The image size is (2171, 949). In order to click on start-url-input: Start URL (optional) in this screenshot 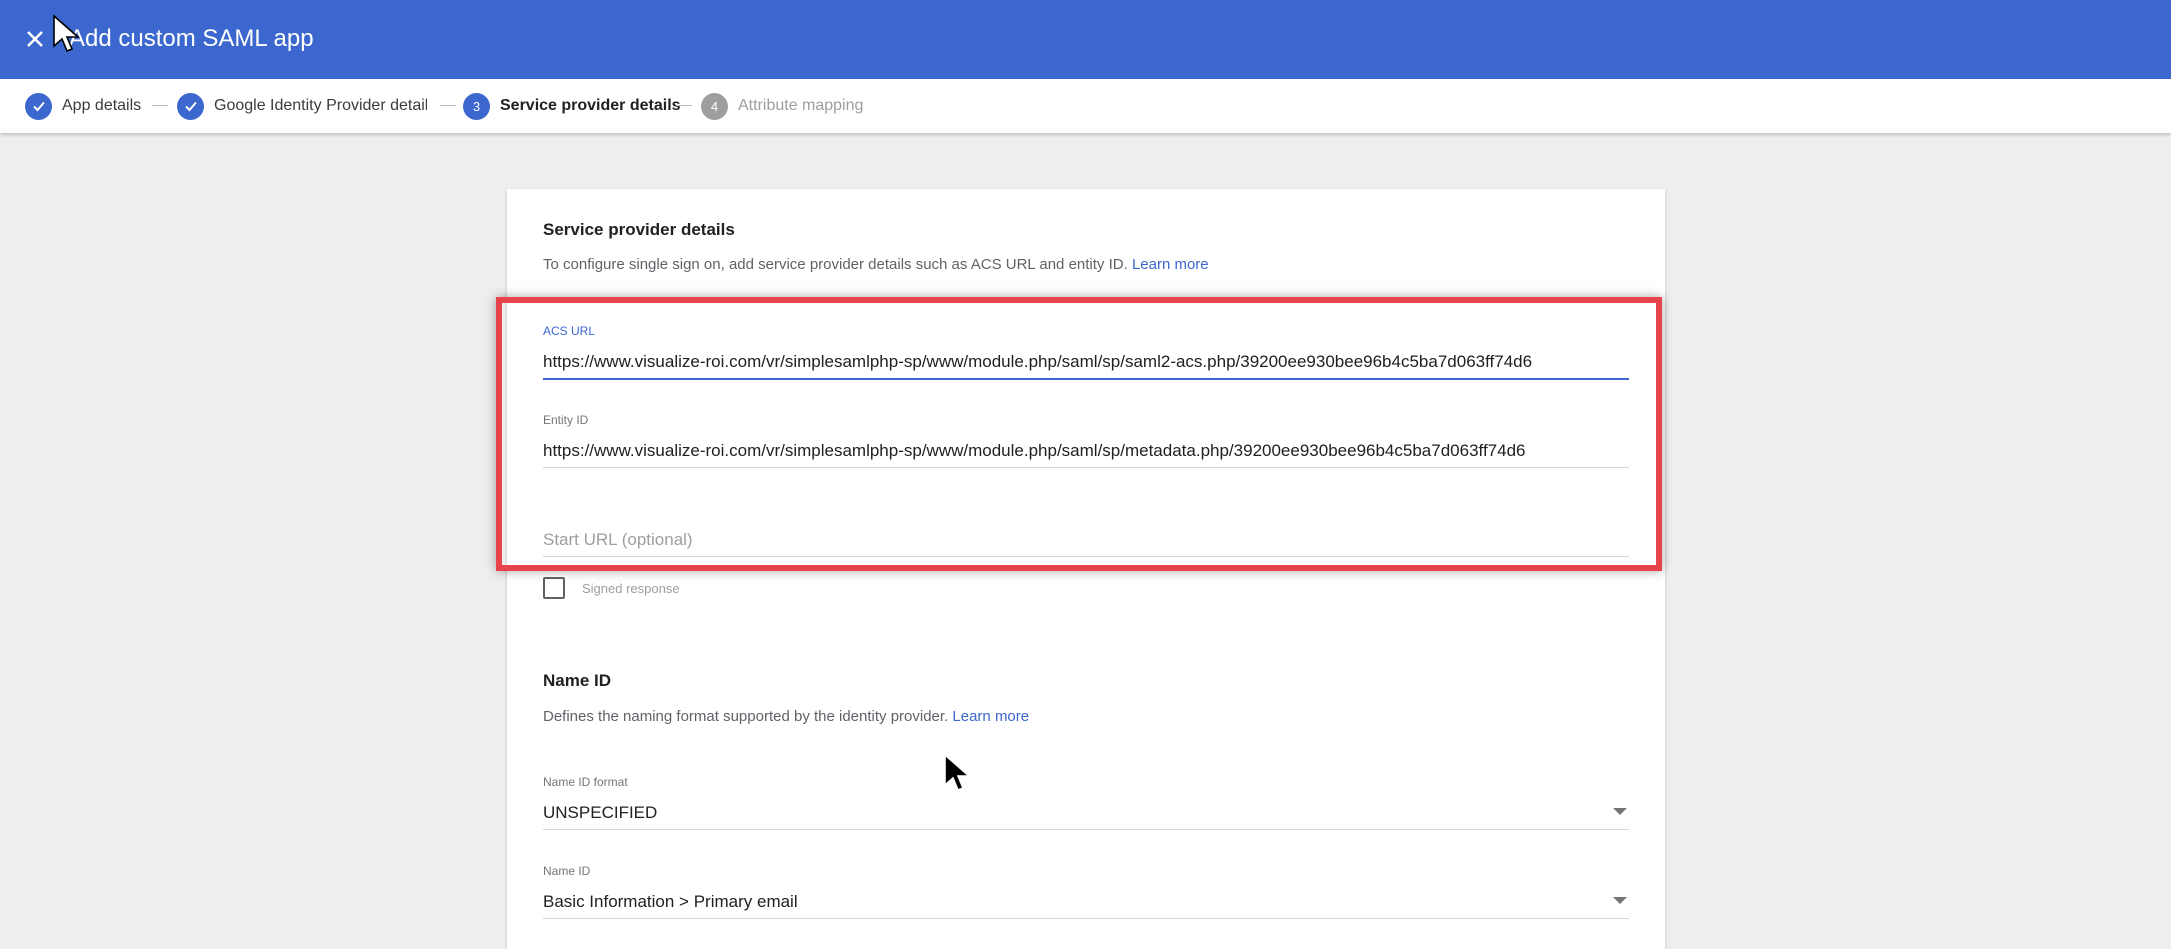, I will do `click(1086, 540)`.